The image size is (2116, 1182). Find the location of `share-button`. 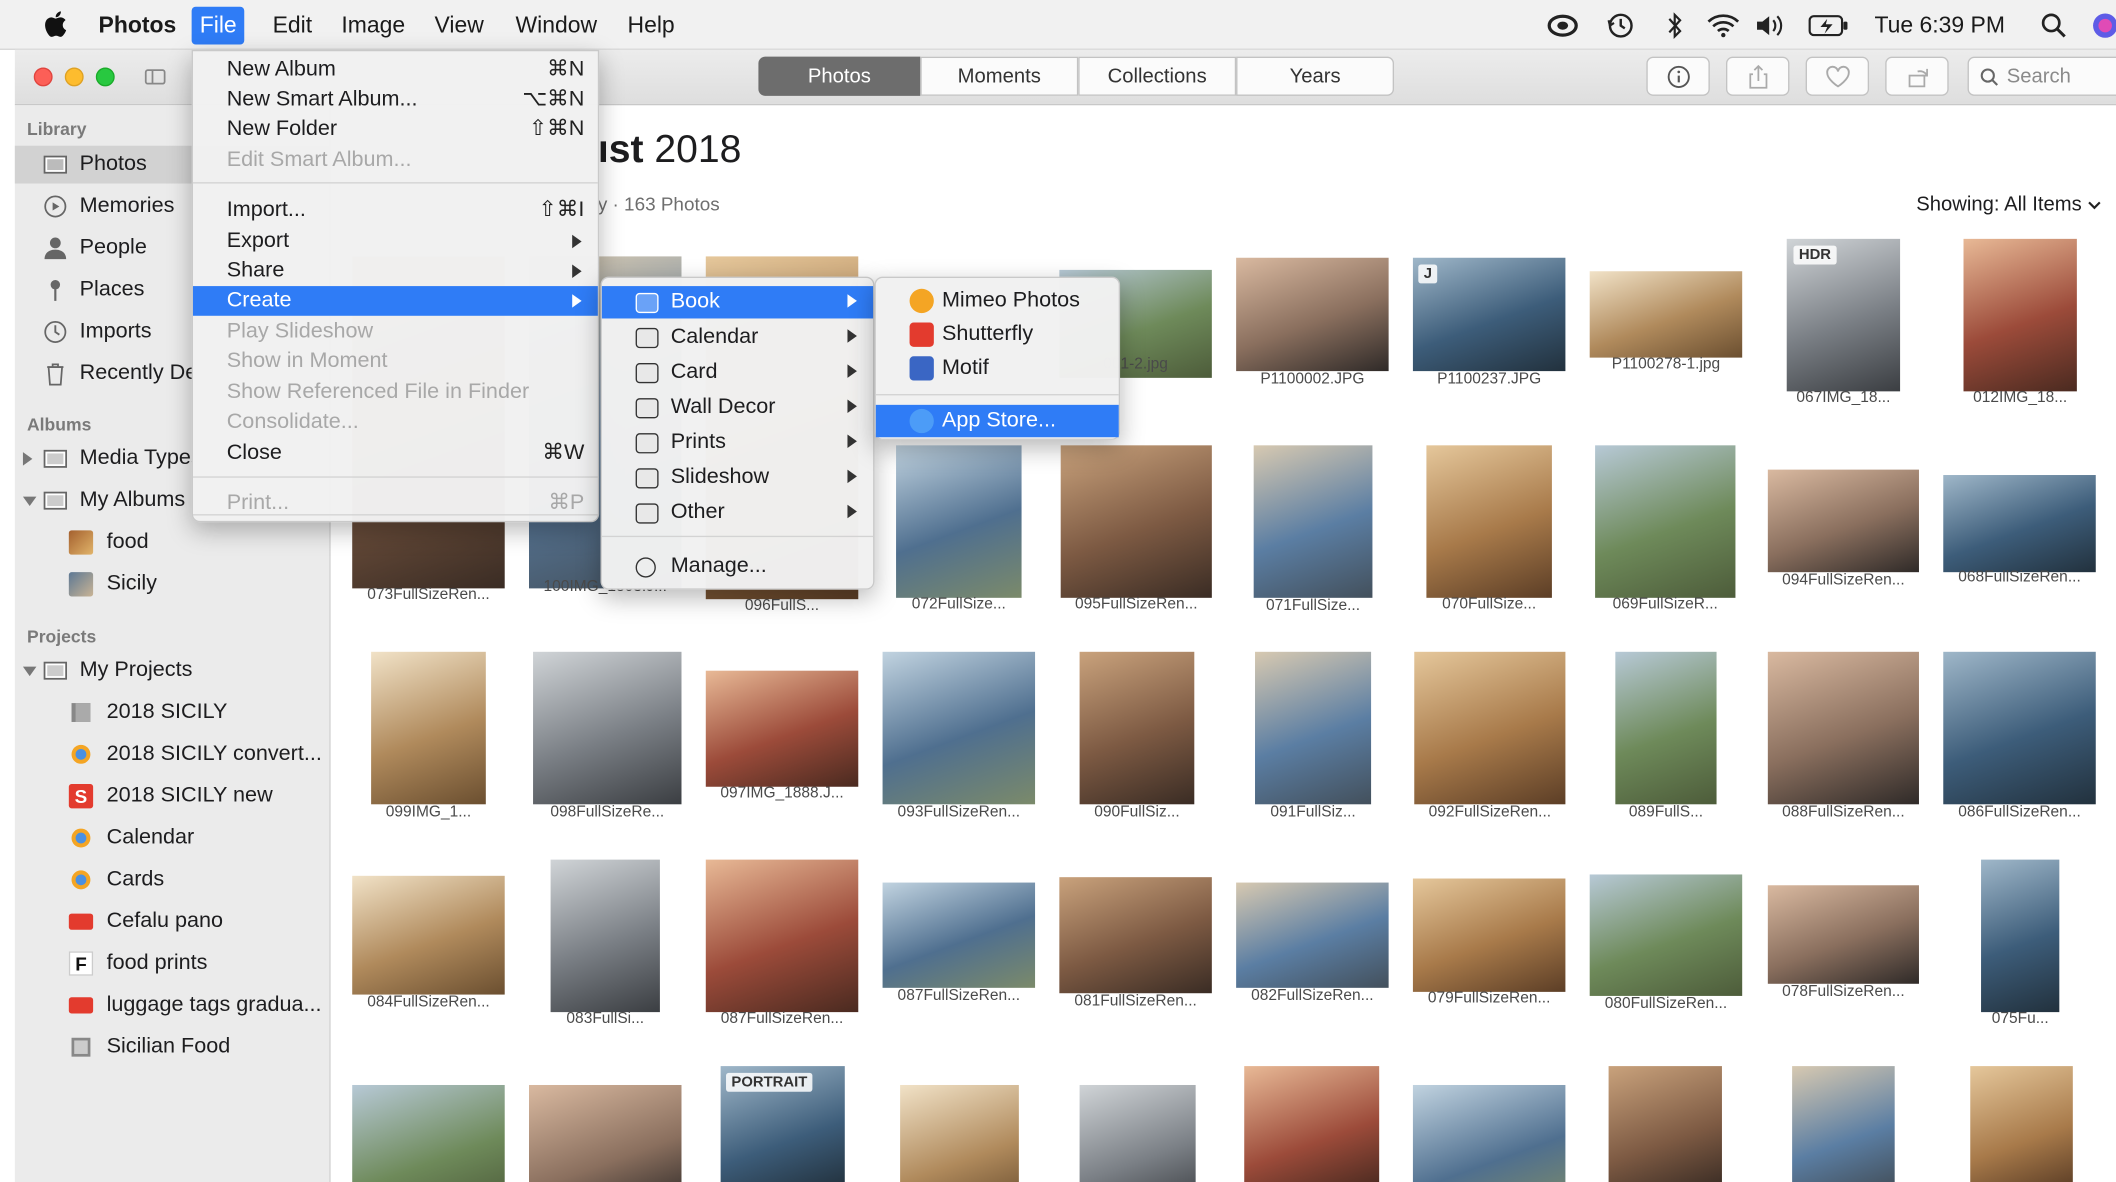

share-button is located at coordinates (1757, 76).